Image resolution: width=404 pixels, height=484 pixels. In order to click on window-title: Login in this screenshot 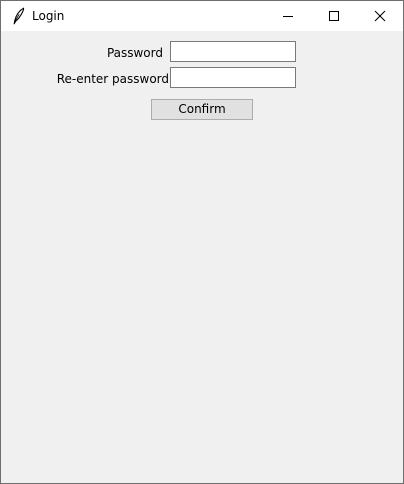, I will do `click(48, 16)`.